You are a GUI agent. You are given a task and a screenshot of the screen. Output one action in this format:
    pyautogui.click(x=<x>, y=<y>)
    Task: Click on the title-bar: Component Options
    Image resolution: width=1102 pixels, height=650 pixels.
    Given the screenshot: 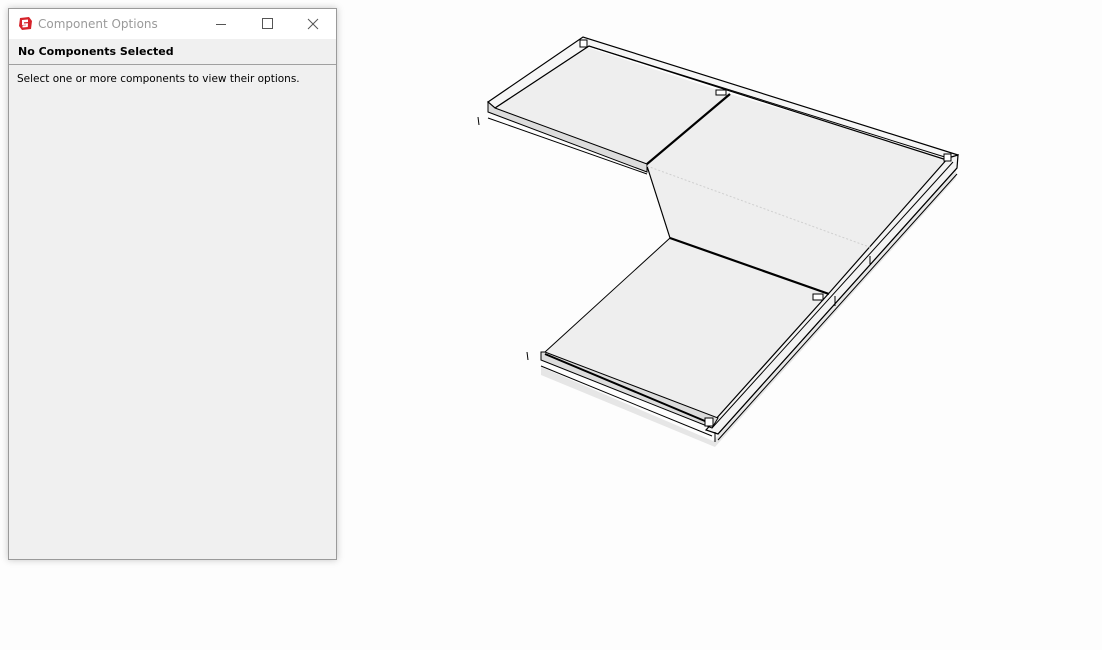 What is the action you would take?
    pyautogui.click(x=172, y=24)
    